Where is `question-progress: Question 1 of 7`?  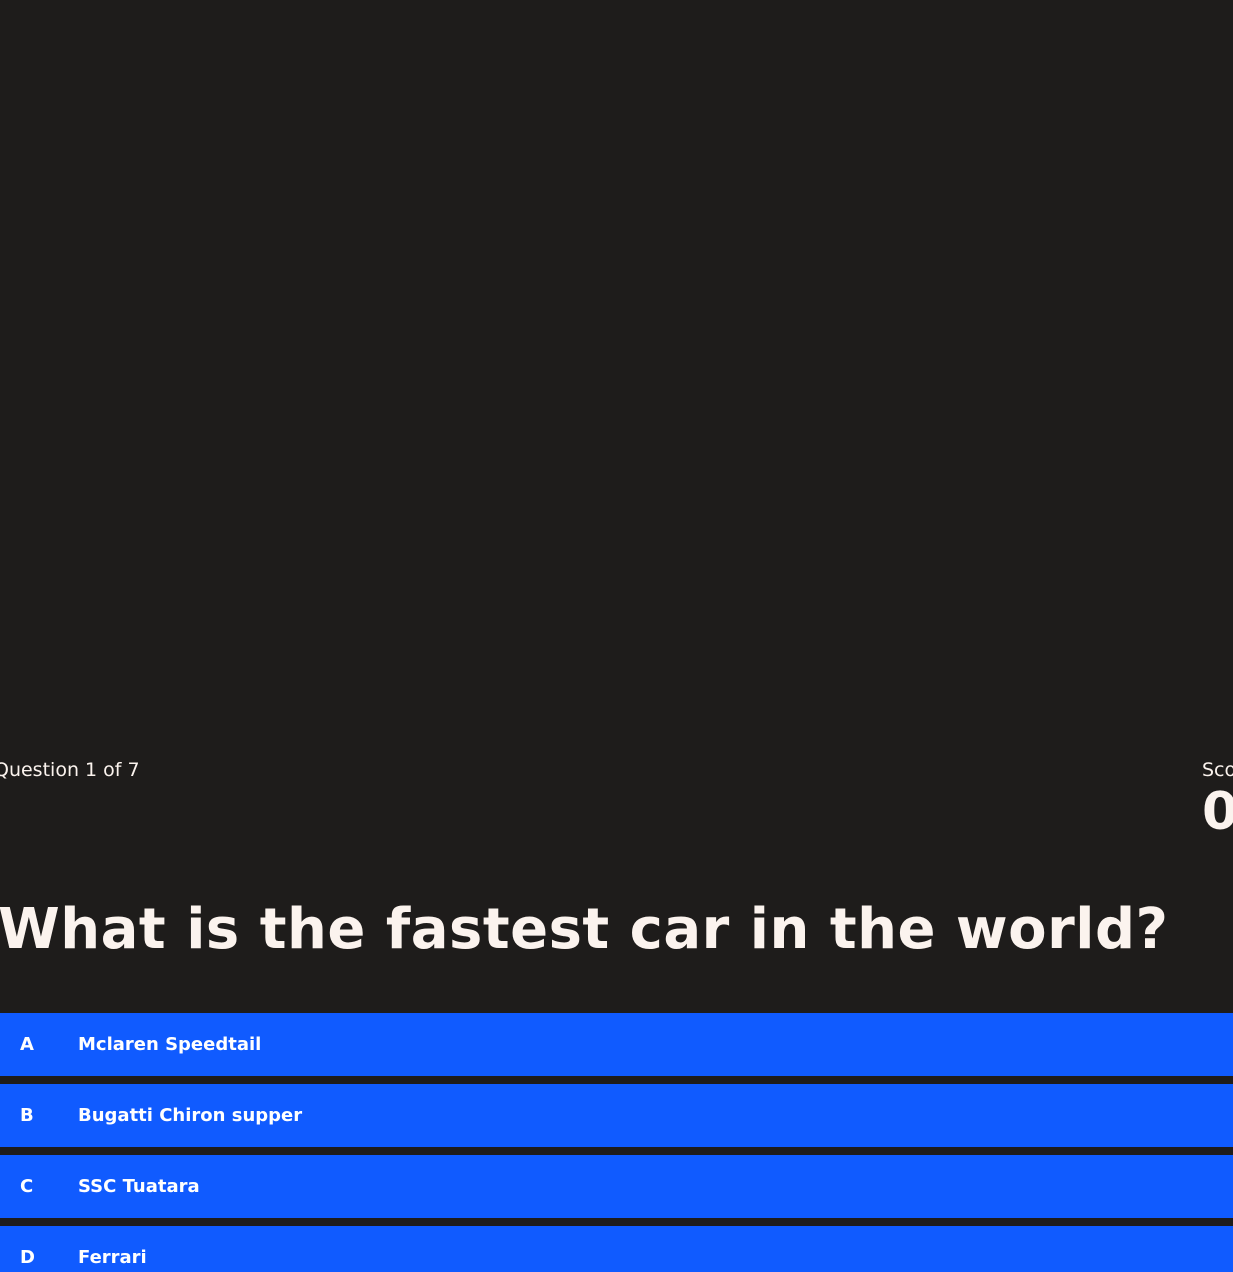 question-progress: Question 1 of 7 is located at coordinates (70, 770).